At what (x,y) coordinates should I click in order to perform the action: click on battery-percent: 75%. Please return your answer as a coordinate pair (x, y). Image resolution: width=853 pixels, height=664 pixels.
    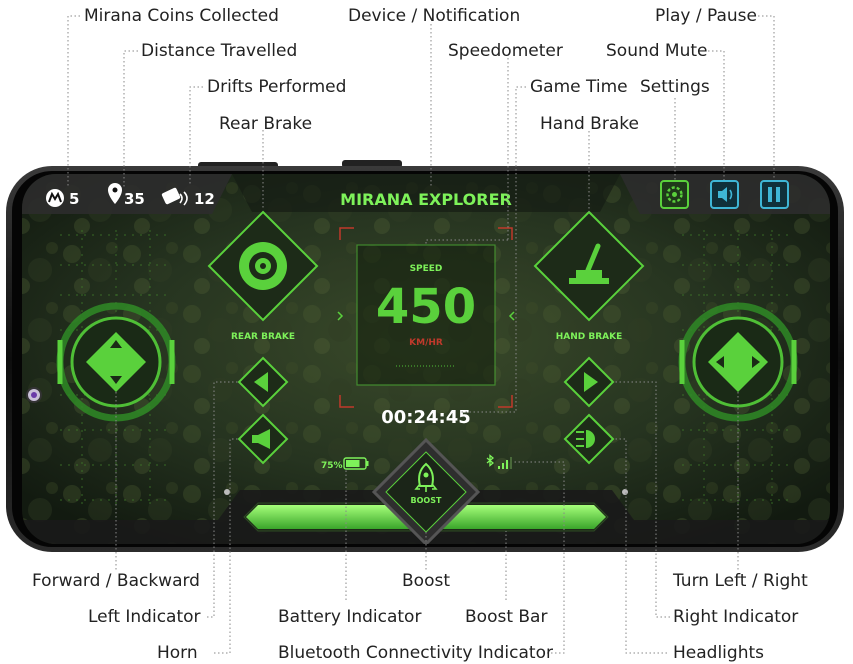
    Looking at the image, I should click on (332, 466).